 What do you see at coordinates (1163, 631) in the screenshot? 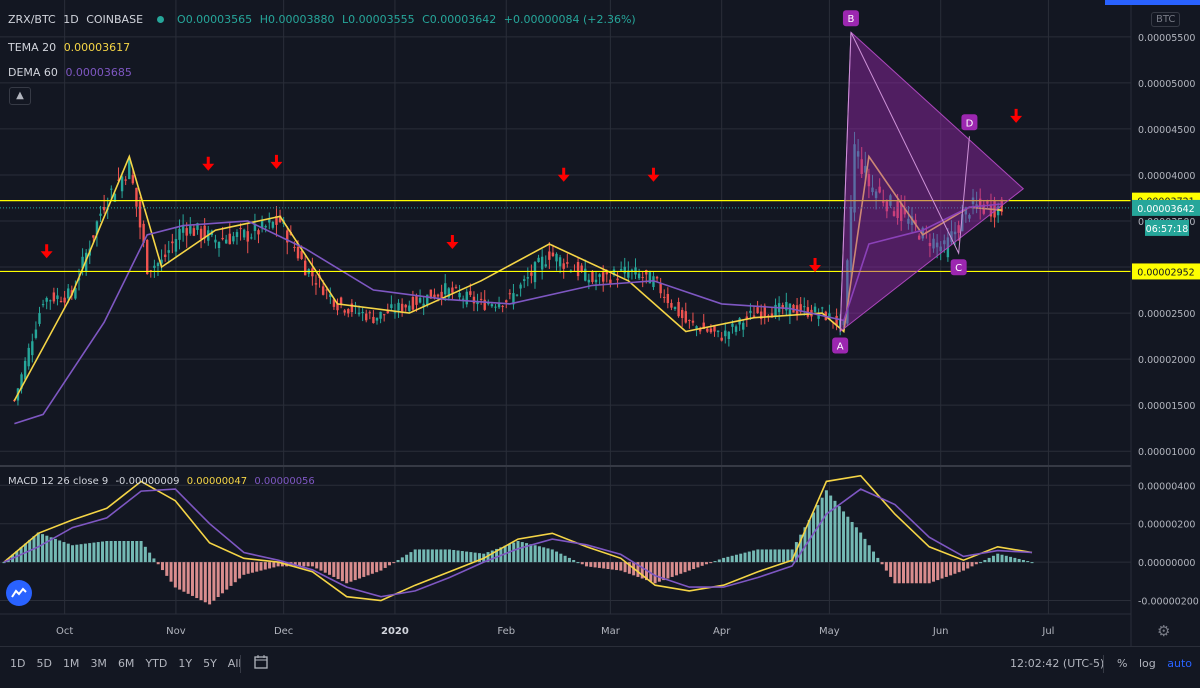
I see `gear-icon: ⚙` at bounding box center [1163, 631].